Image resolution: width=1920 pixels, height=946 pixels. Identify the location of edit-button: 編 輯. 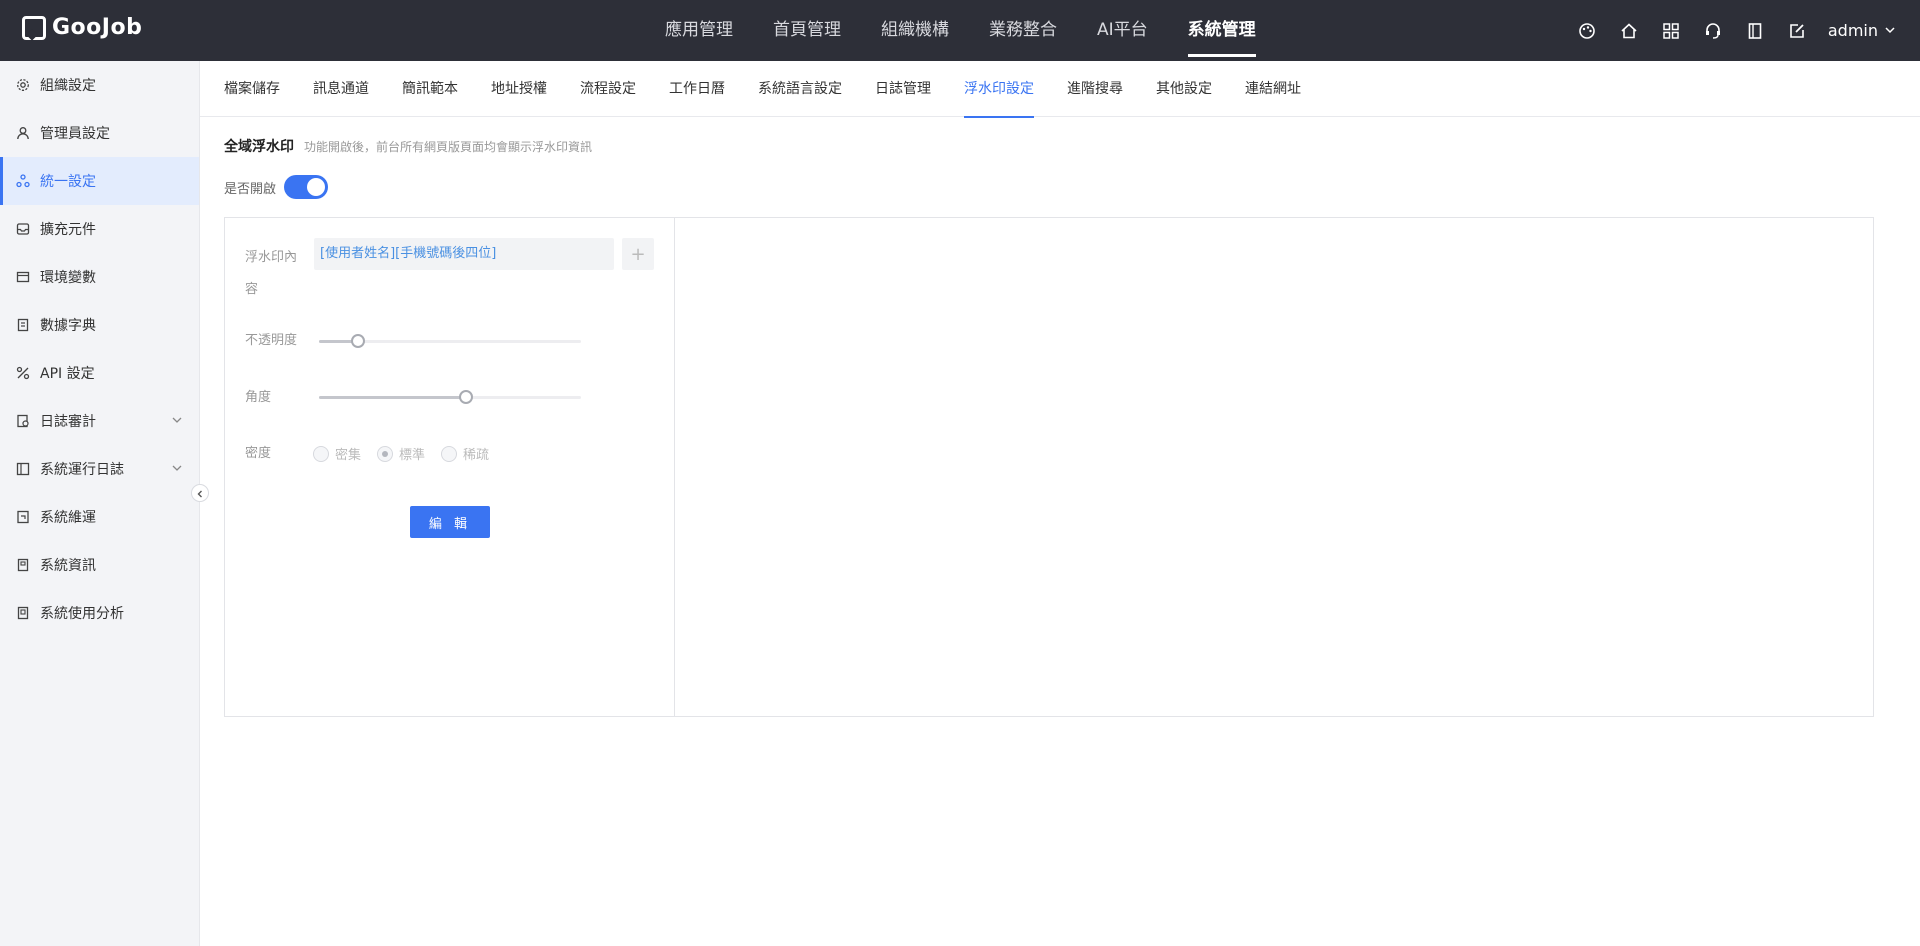
(450, 522).